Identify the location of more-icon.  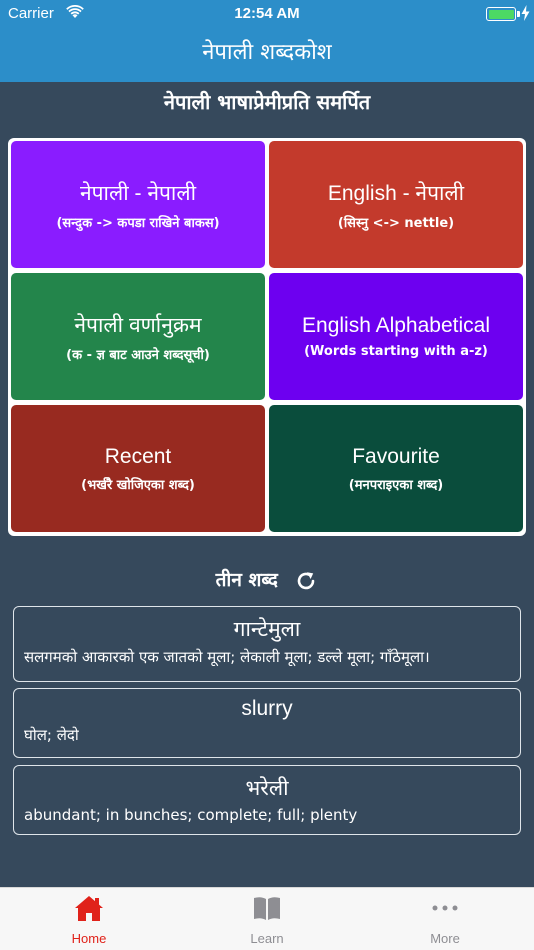
(445, 908).